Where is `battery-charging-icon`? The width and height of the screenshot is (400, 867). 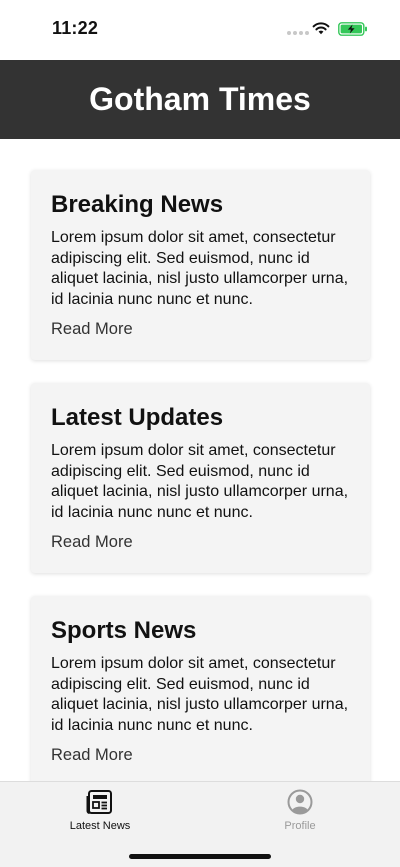 battery-charging-icon is located at coordinates (352, 29).